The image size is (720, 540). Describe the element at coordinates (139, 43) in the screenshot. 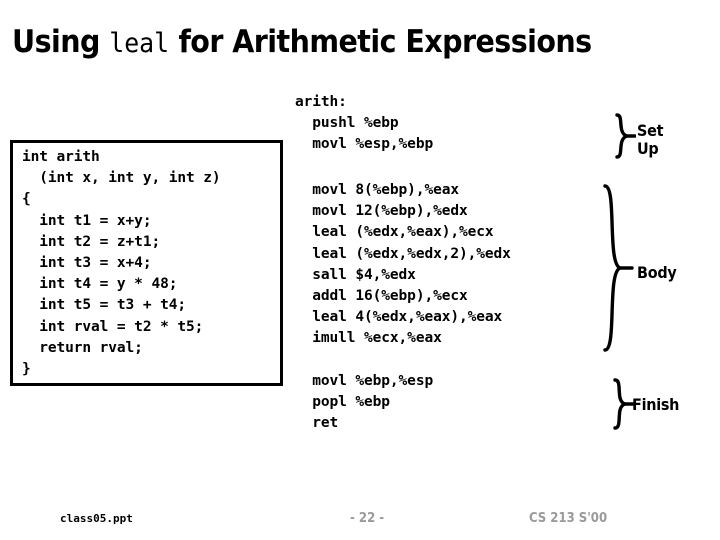

I see `page-title-instruction: leal` at that location.